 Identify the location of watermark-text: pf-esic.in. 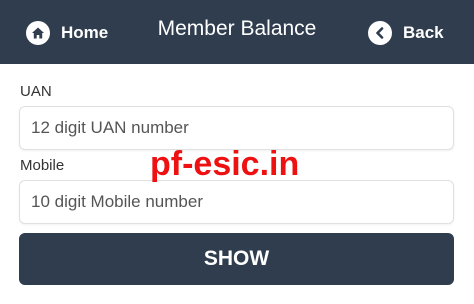
(225, 164).